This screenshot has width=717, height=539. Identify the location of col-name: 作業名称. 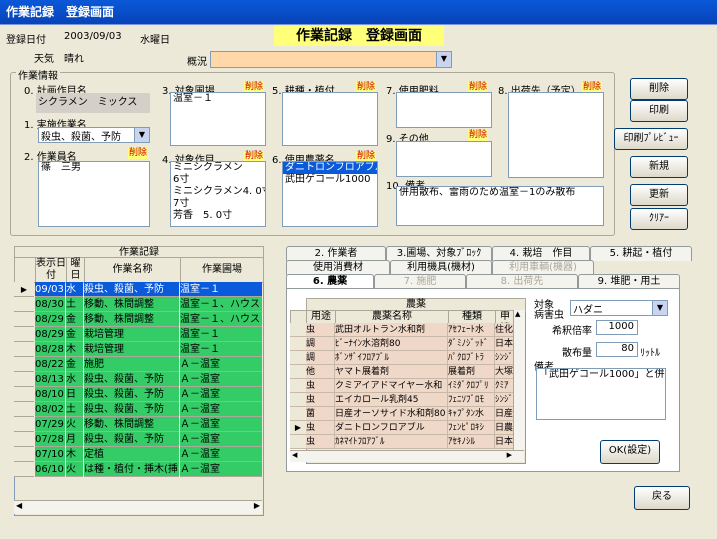
(132, 270).